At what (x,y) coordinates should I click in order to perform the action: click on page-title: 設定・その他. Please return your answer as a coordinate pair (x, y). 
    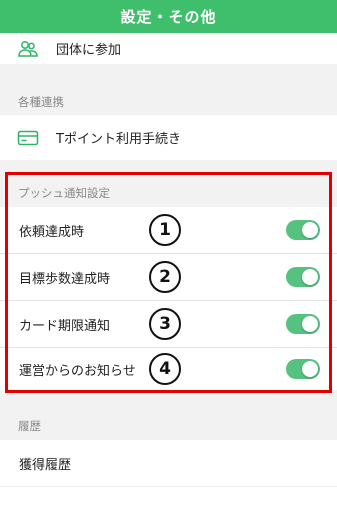
    Looking at the image, I should click on (168, 17).